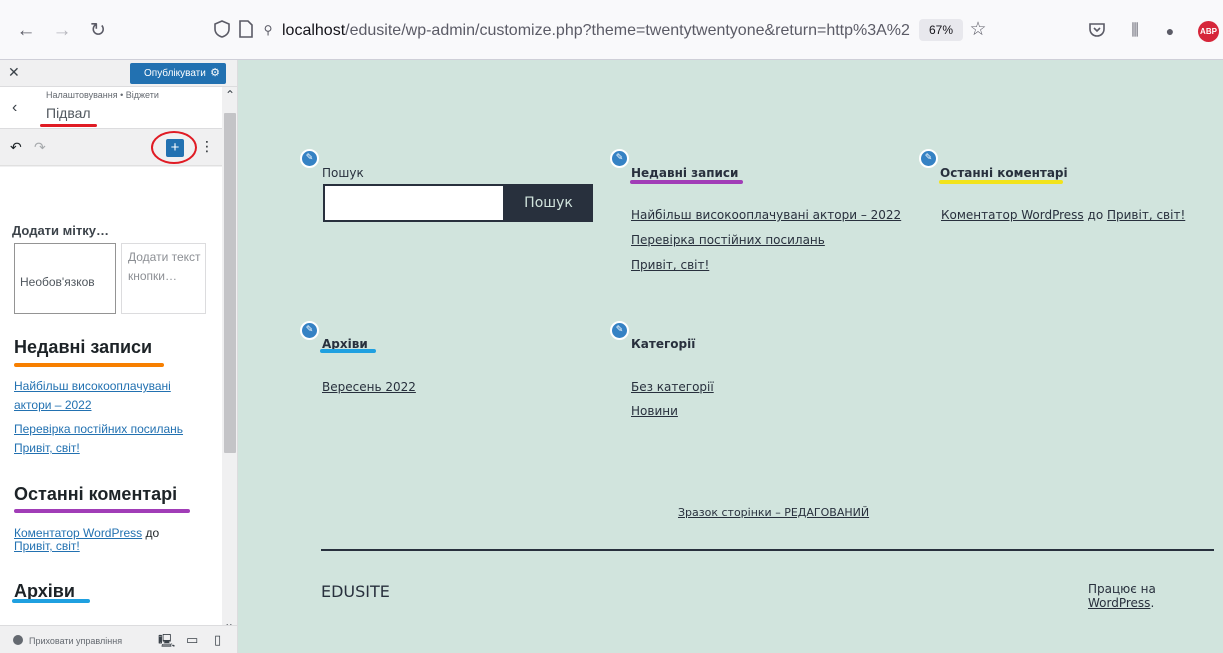  What do you see at coordinates (230, 95) in the screenshot?
I see `scroll-up-icon: ⌃` at bounding box center [230, 95].